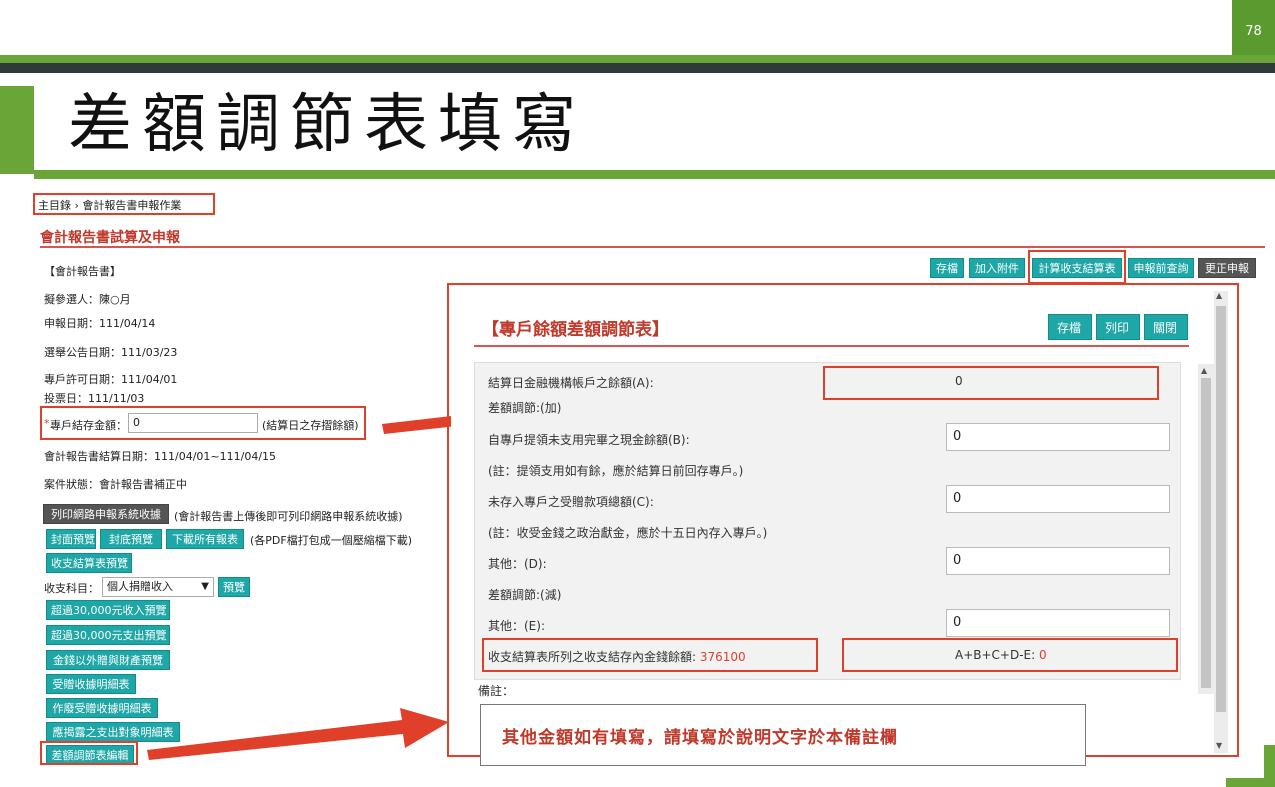 The height and width of the screenshot is (787, 1275). I want to click on form-scroll-up-icon: ▲, so click(1204, 370).